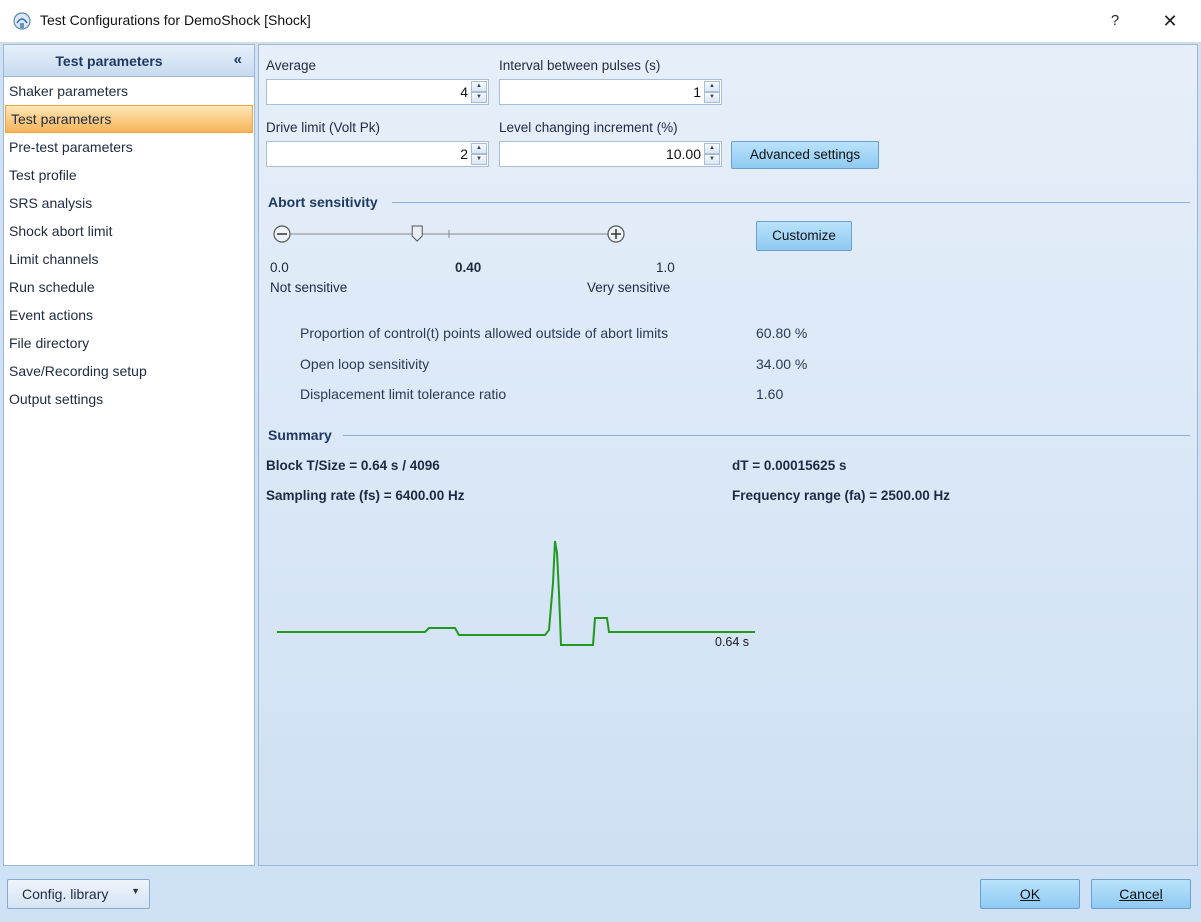 This screenshot has height=922, width=1201. What do you see at coordinates (665, 267) in the screenshot?
I see `slider-max-value: 1.0` at bounding box center [665, 267].